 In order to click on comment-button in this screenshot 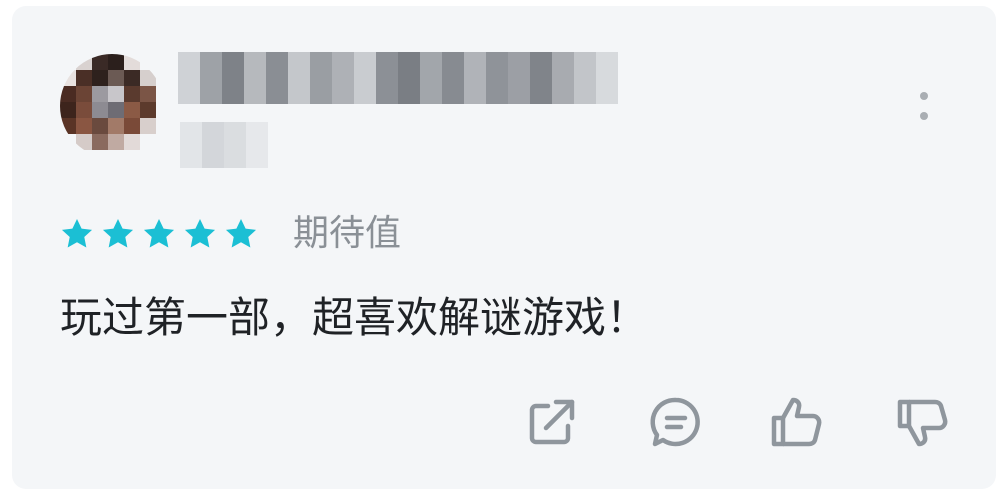, I will do `click(676, 422)`.